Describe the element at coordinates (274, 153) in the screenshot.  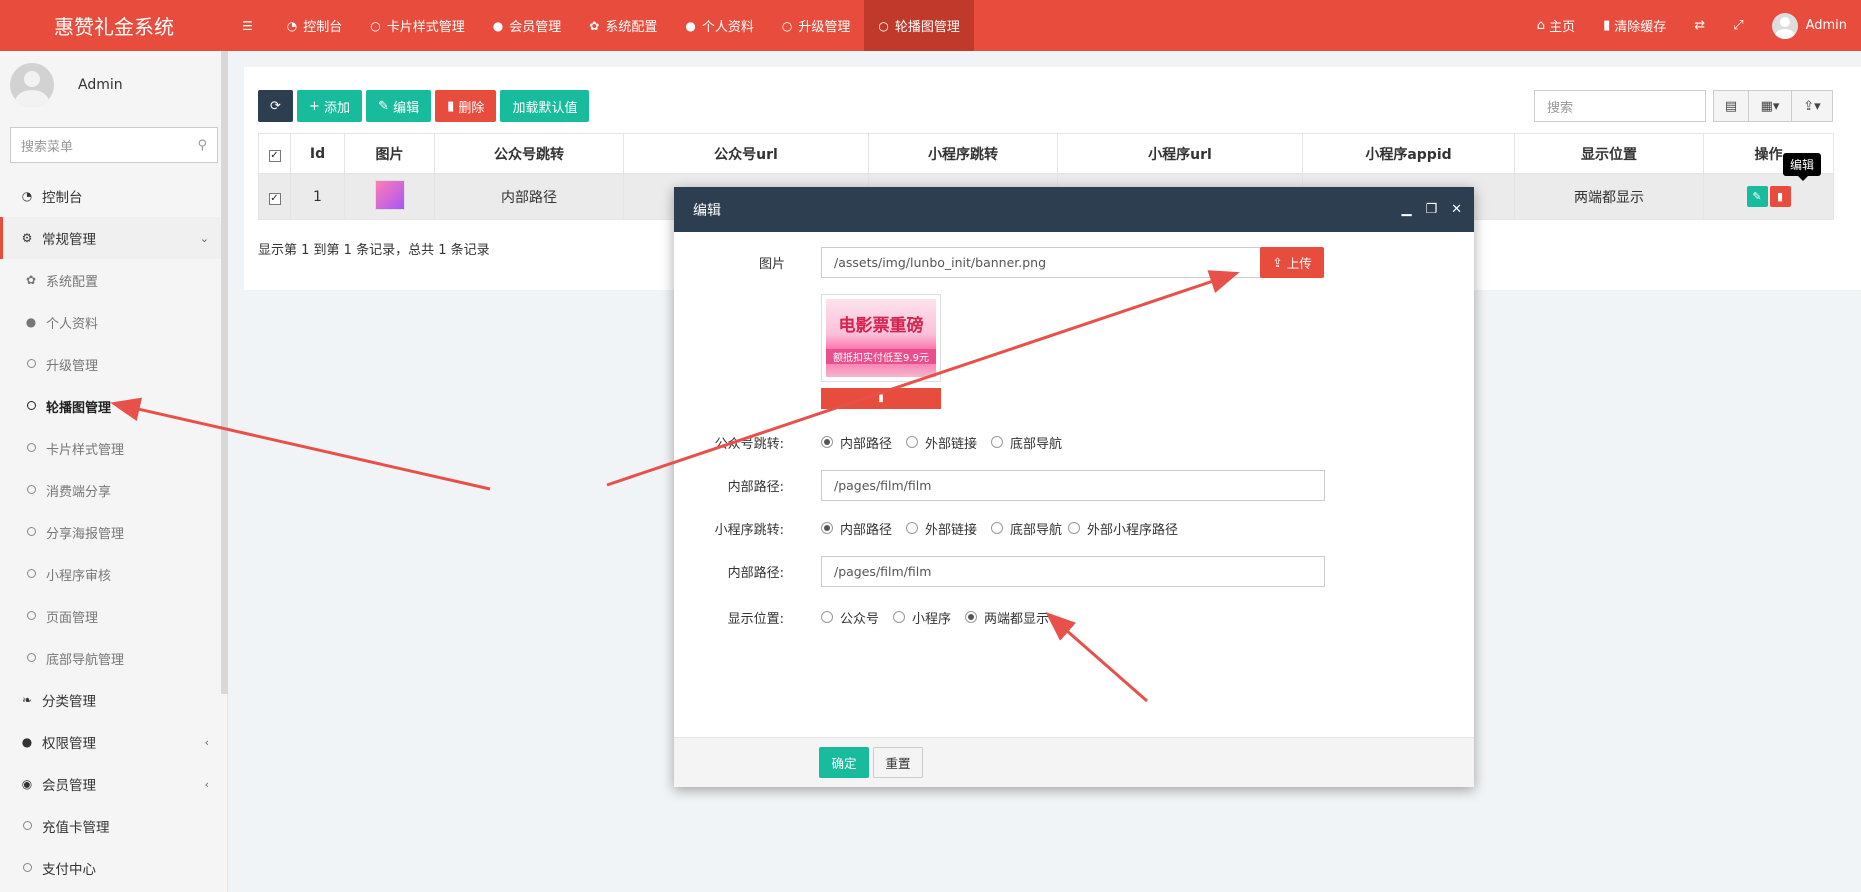
I see `select-all-checkbox: ✓` at that location.